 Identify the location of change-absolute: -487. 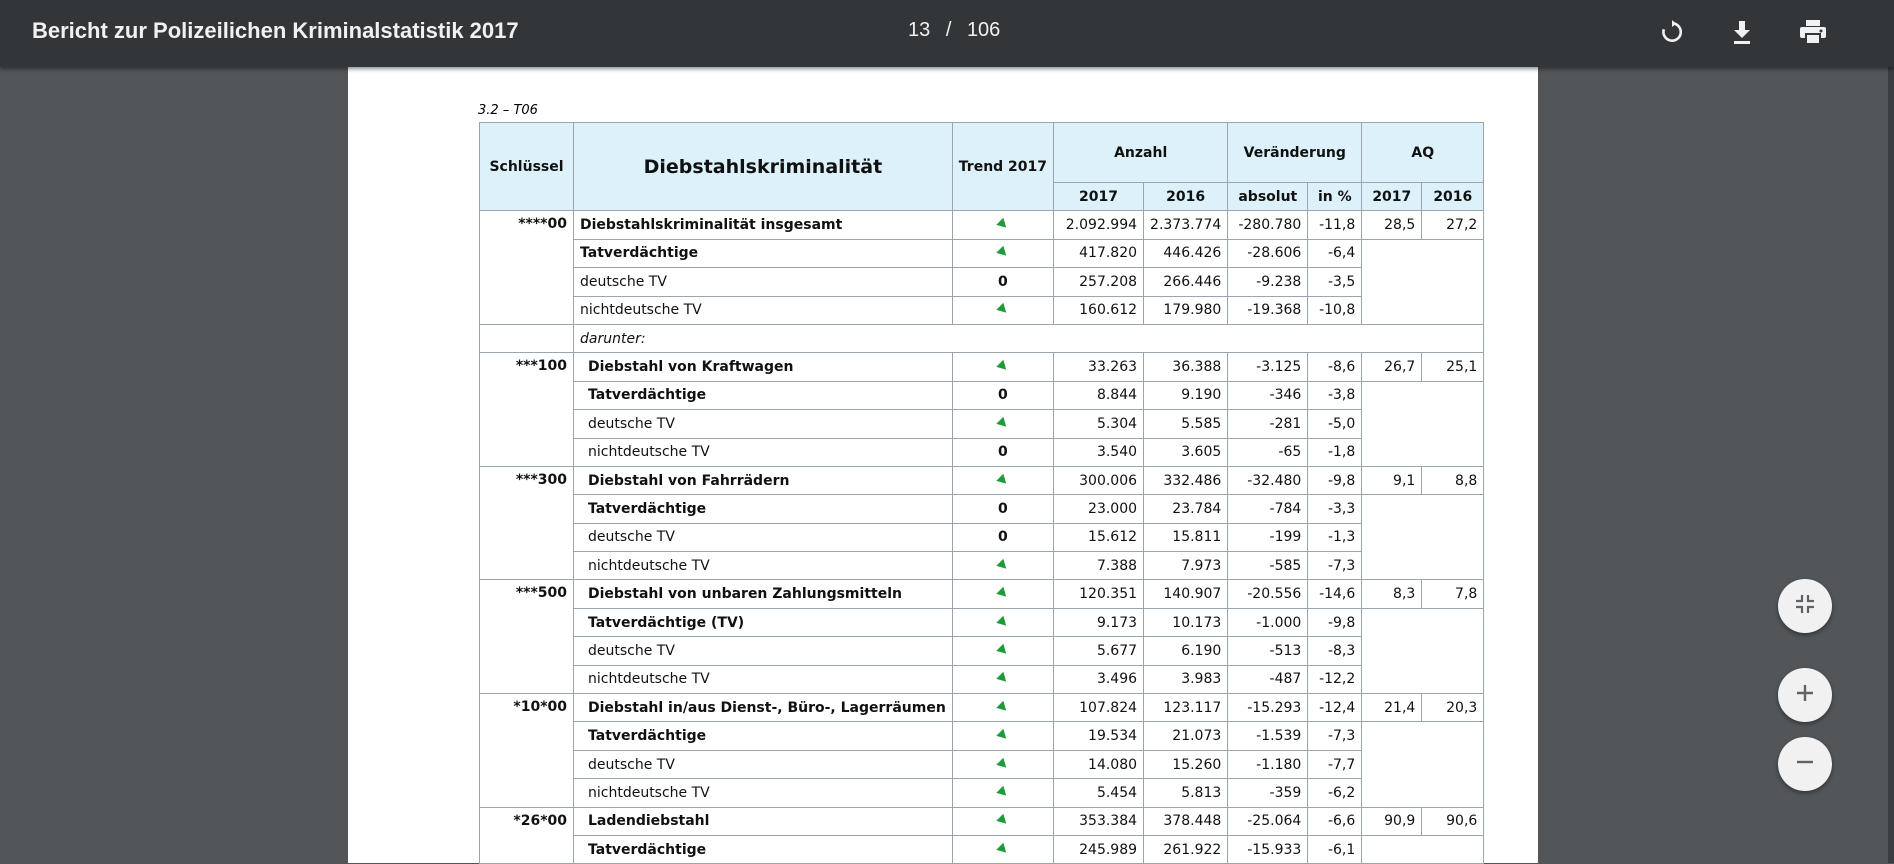
(1268, 679).